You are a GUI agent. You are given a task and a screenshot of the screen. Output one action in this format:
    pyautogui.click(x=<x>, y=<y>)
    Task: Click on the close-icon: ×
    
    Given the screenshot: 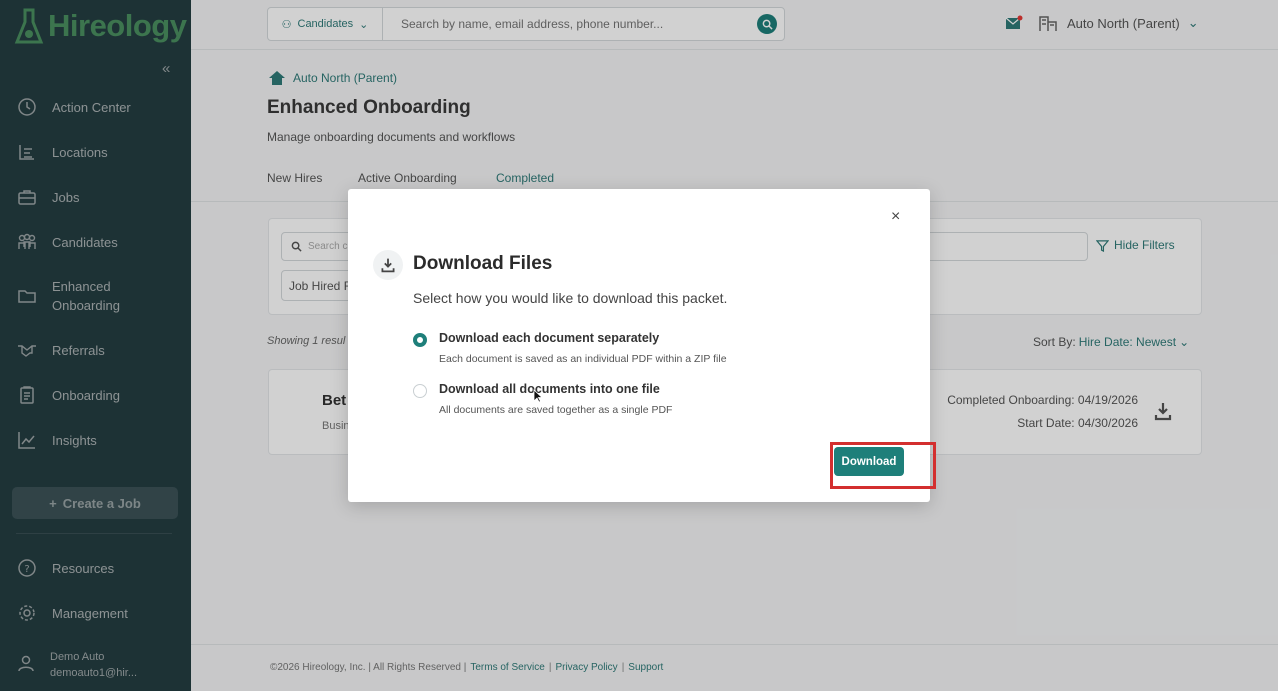 What is the action you would take?
    pyautogui.click(x=895, y=217)
    